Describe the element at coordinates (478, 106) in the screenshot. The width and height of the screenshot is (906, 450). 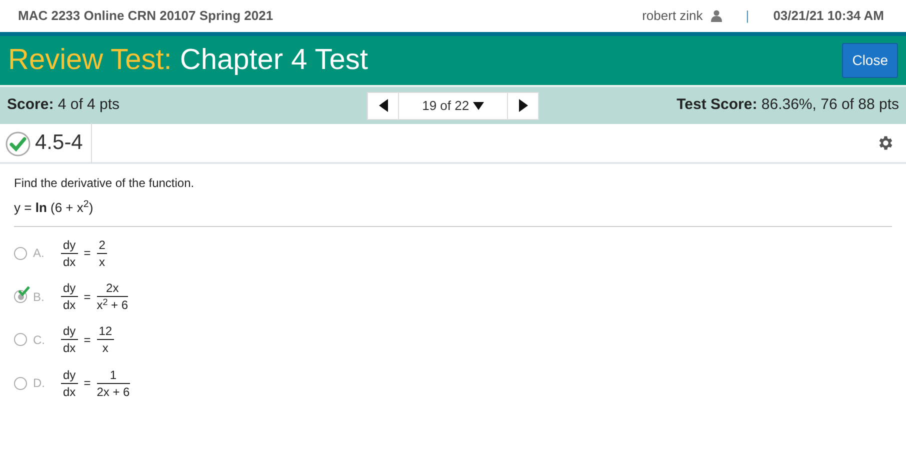
I see `caret-icon` at that location.